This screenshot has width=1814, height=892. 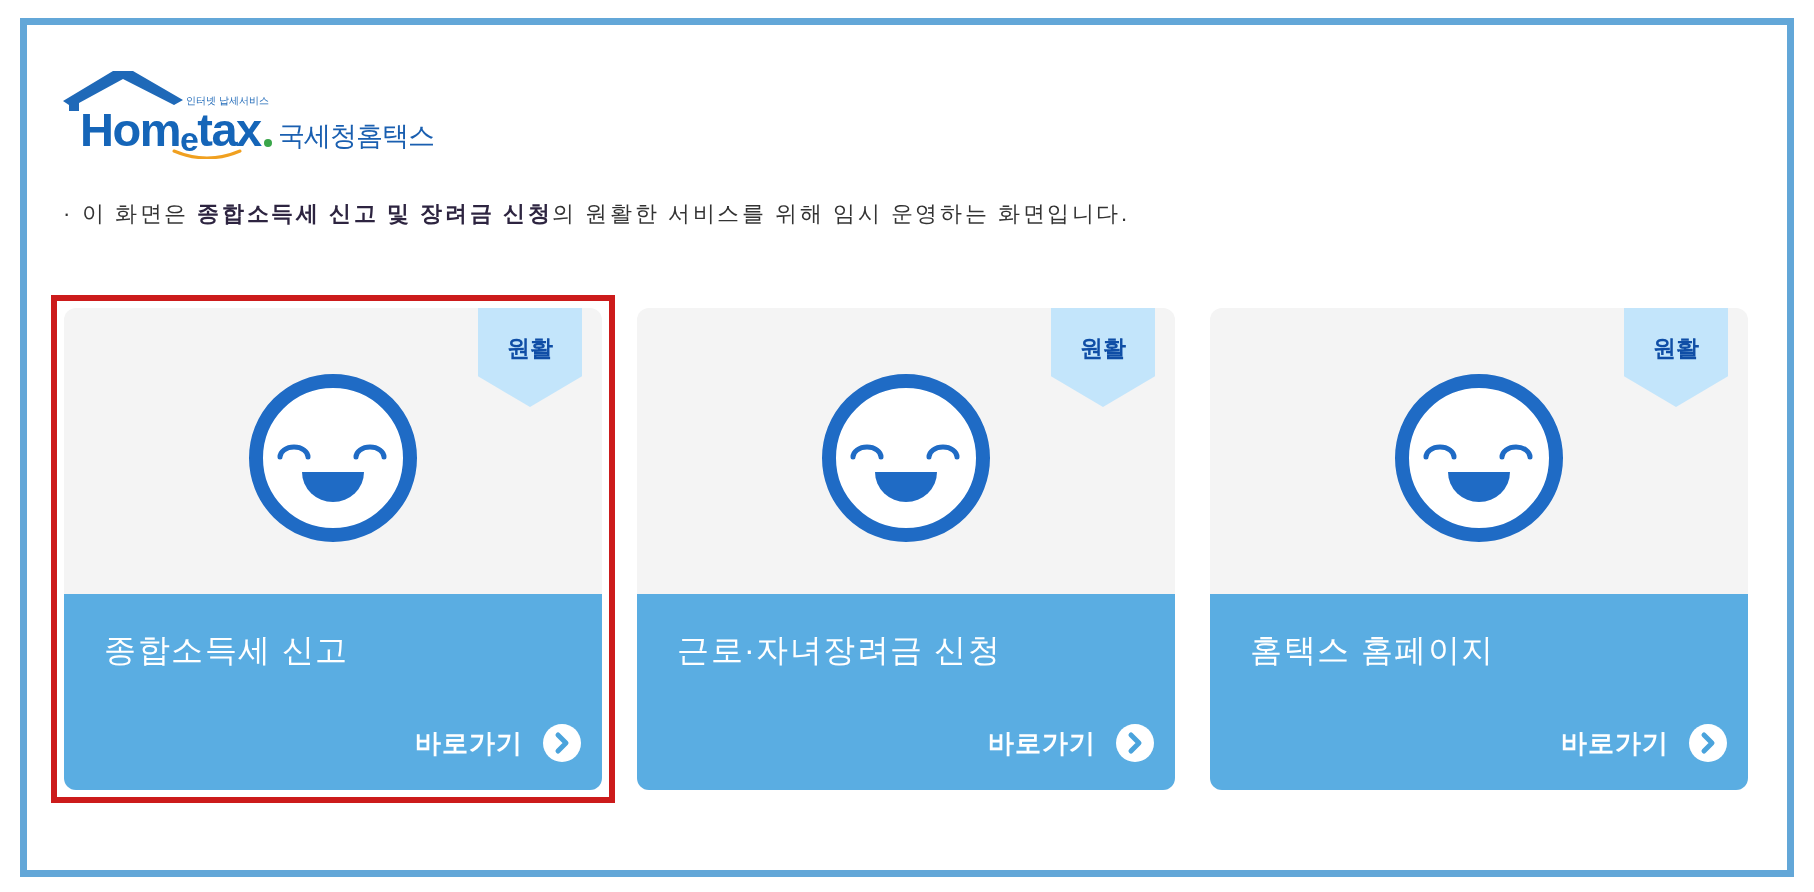 What do you see at coordinates (123, 91) in the screenshot?
I see `house-roof-icon` at bounding box center [123, 91].